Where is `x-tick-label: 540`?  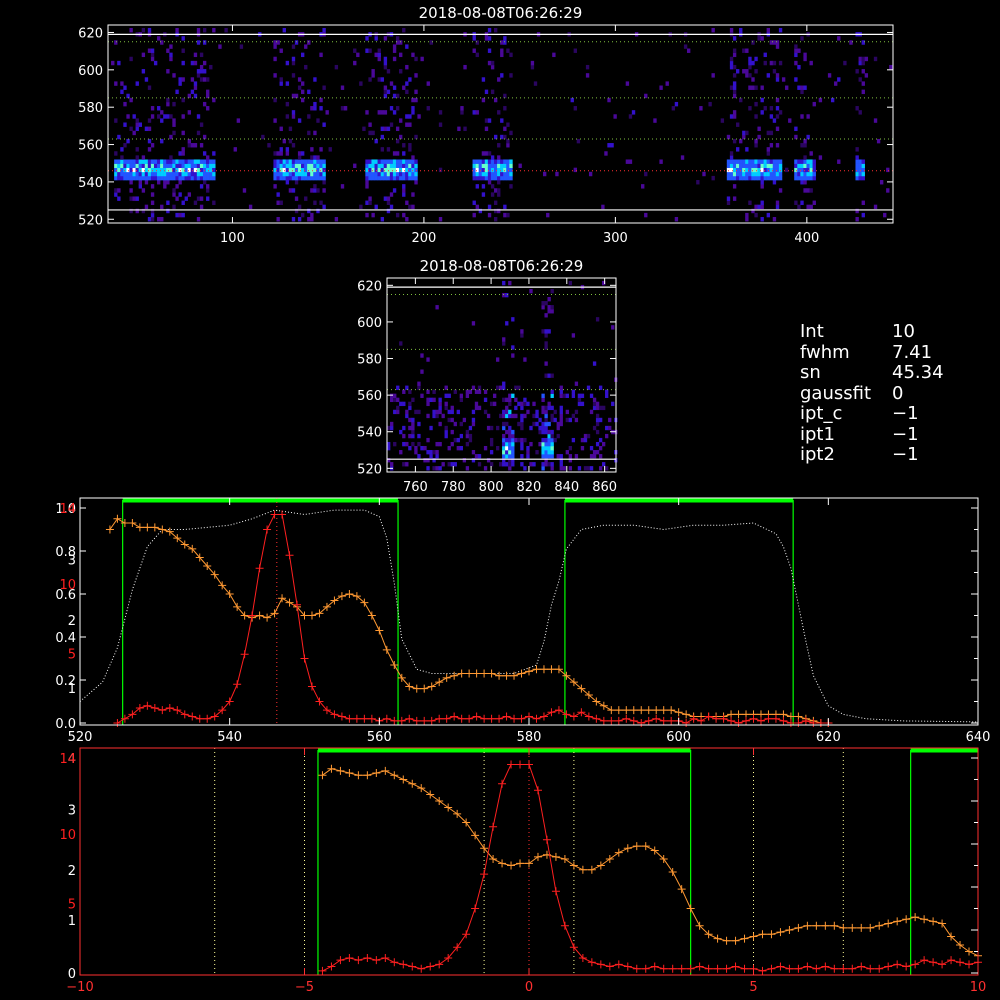 x-tick-label: 540 is located at coordinates (229, 737).